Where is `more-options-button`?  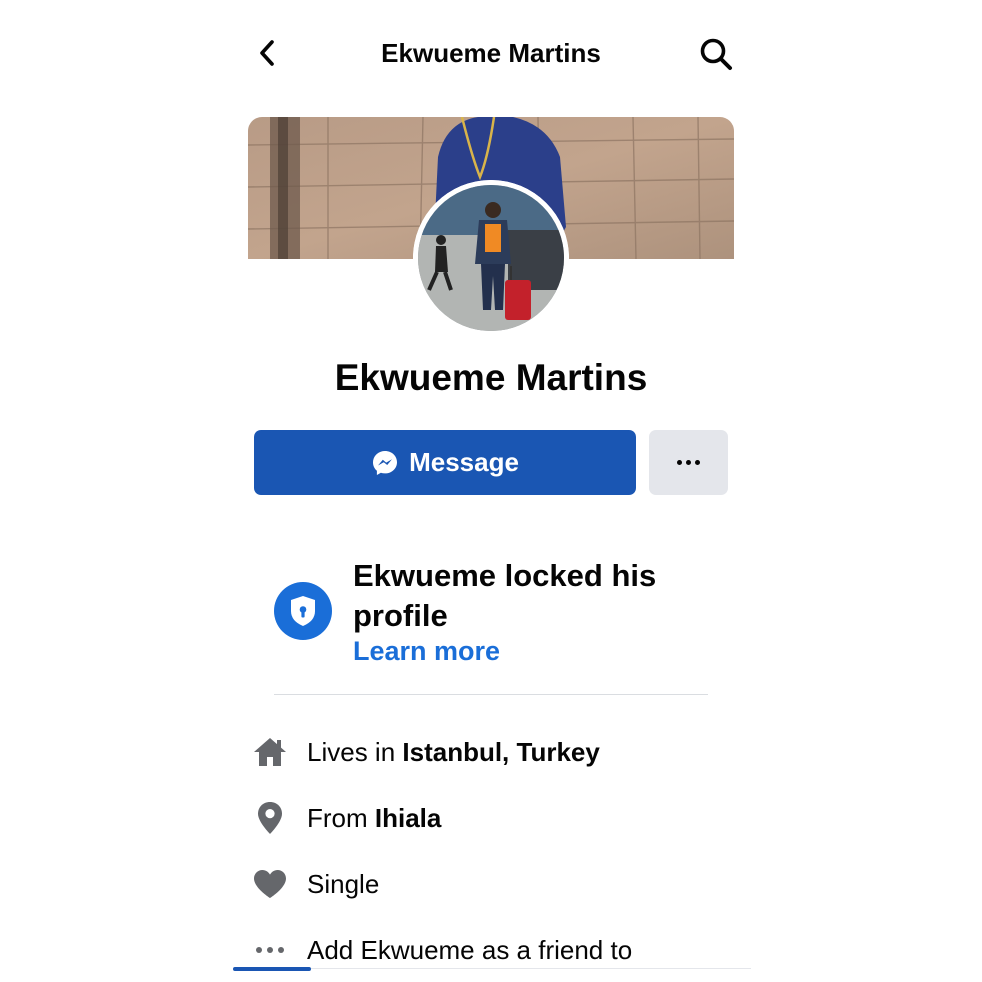 more-options-button is located at coordinates (688, 462).